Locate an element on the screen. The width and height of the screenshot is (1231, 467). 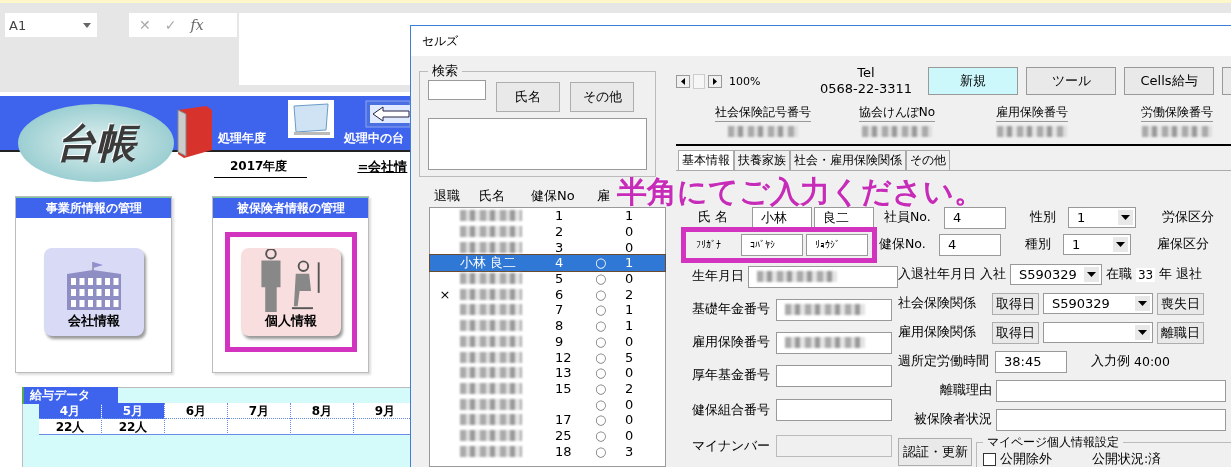
list-row: 18 ○ 3 is located at coordinates (547, 451).